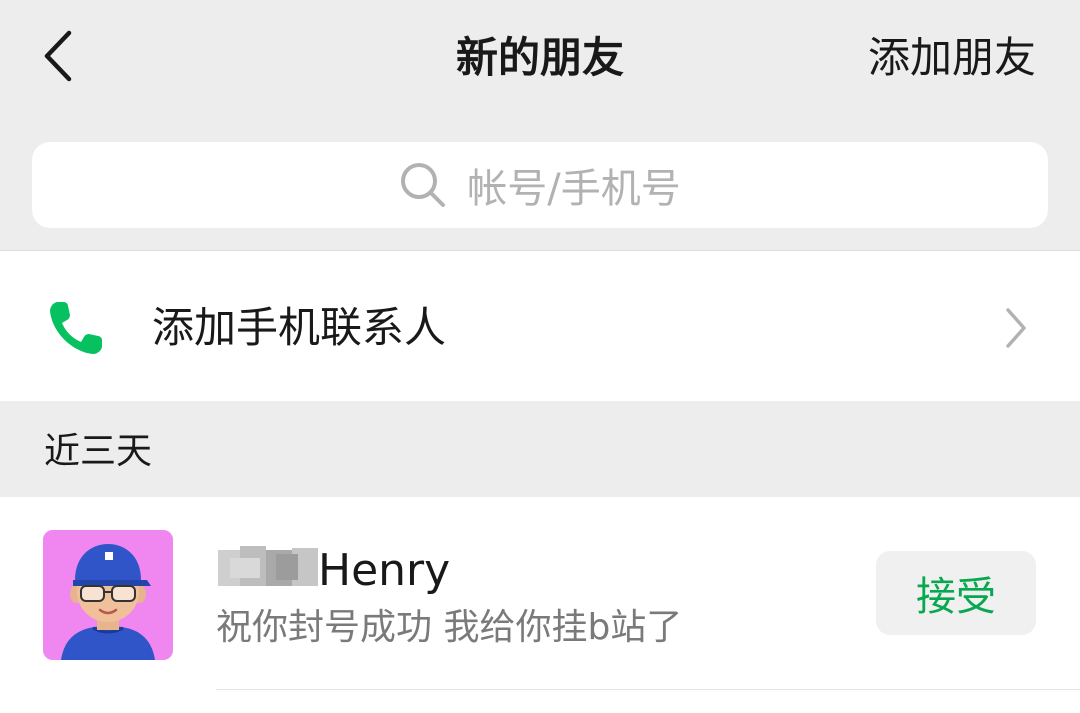 This screenshot has width=1080, height=713. I want to click on search-placeholder: 帐号/手机号, so click(574, 189).